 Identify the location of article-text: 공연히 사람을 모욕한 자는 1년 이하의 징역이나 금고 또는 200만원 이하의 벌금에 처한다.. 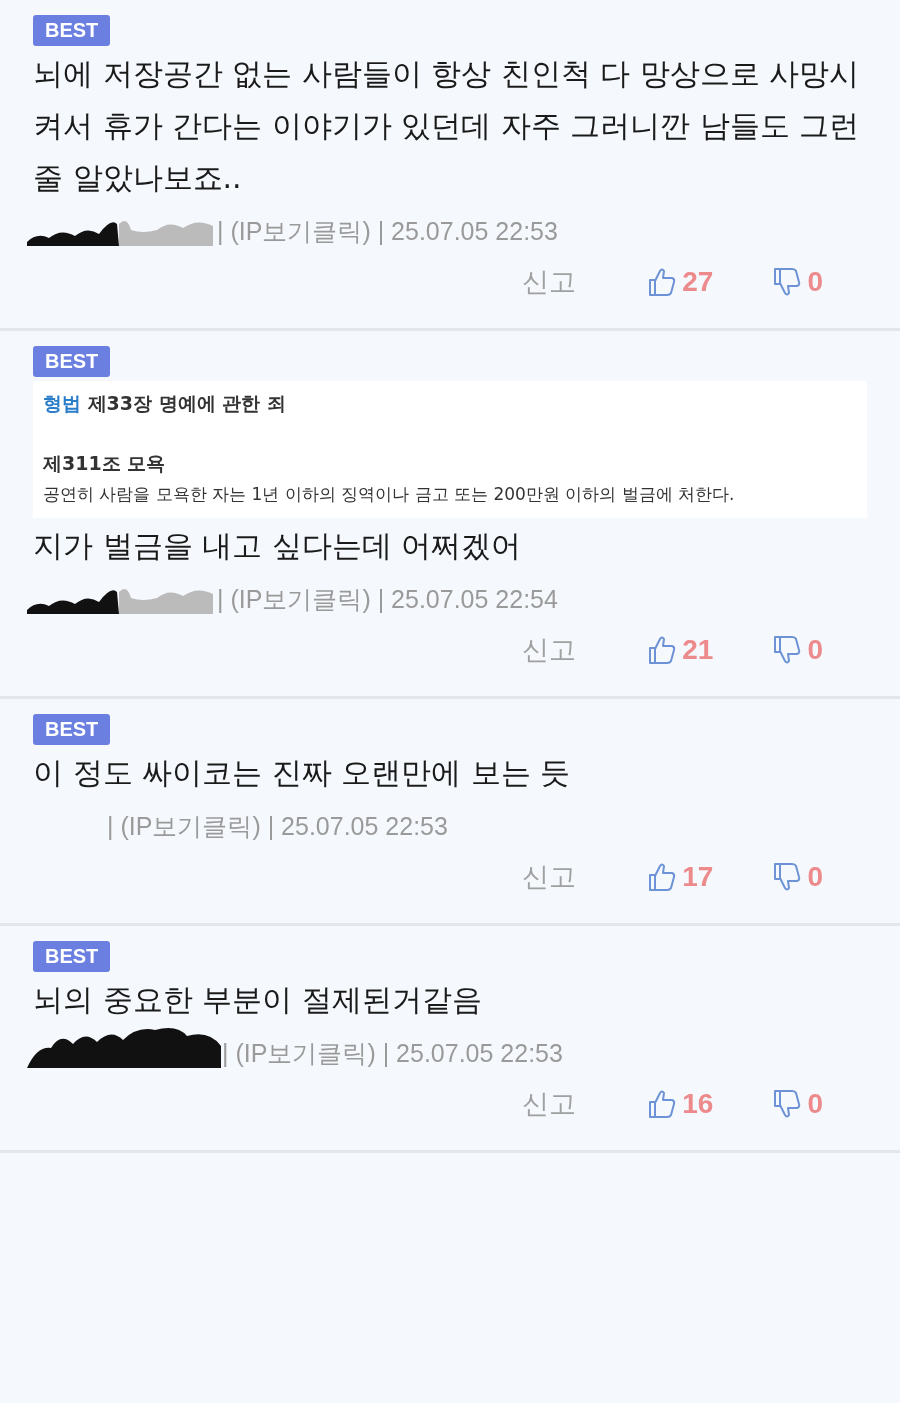
(389, 494).